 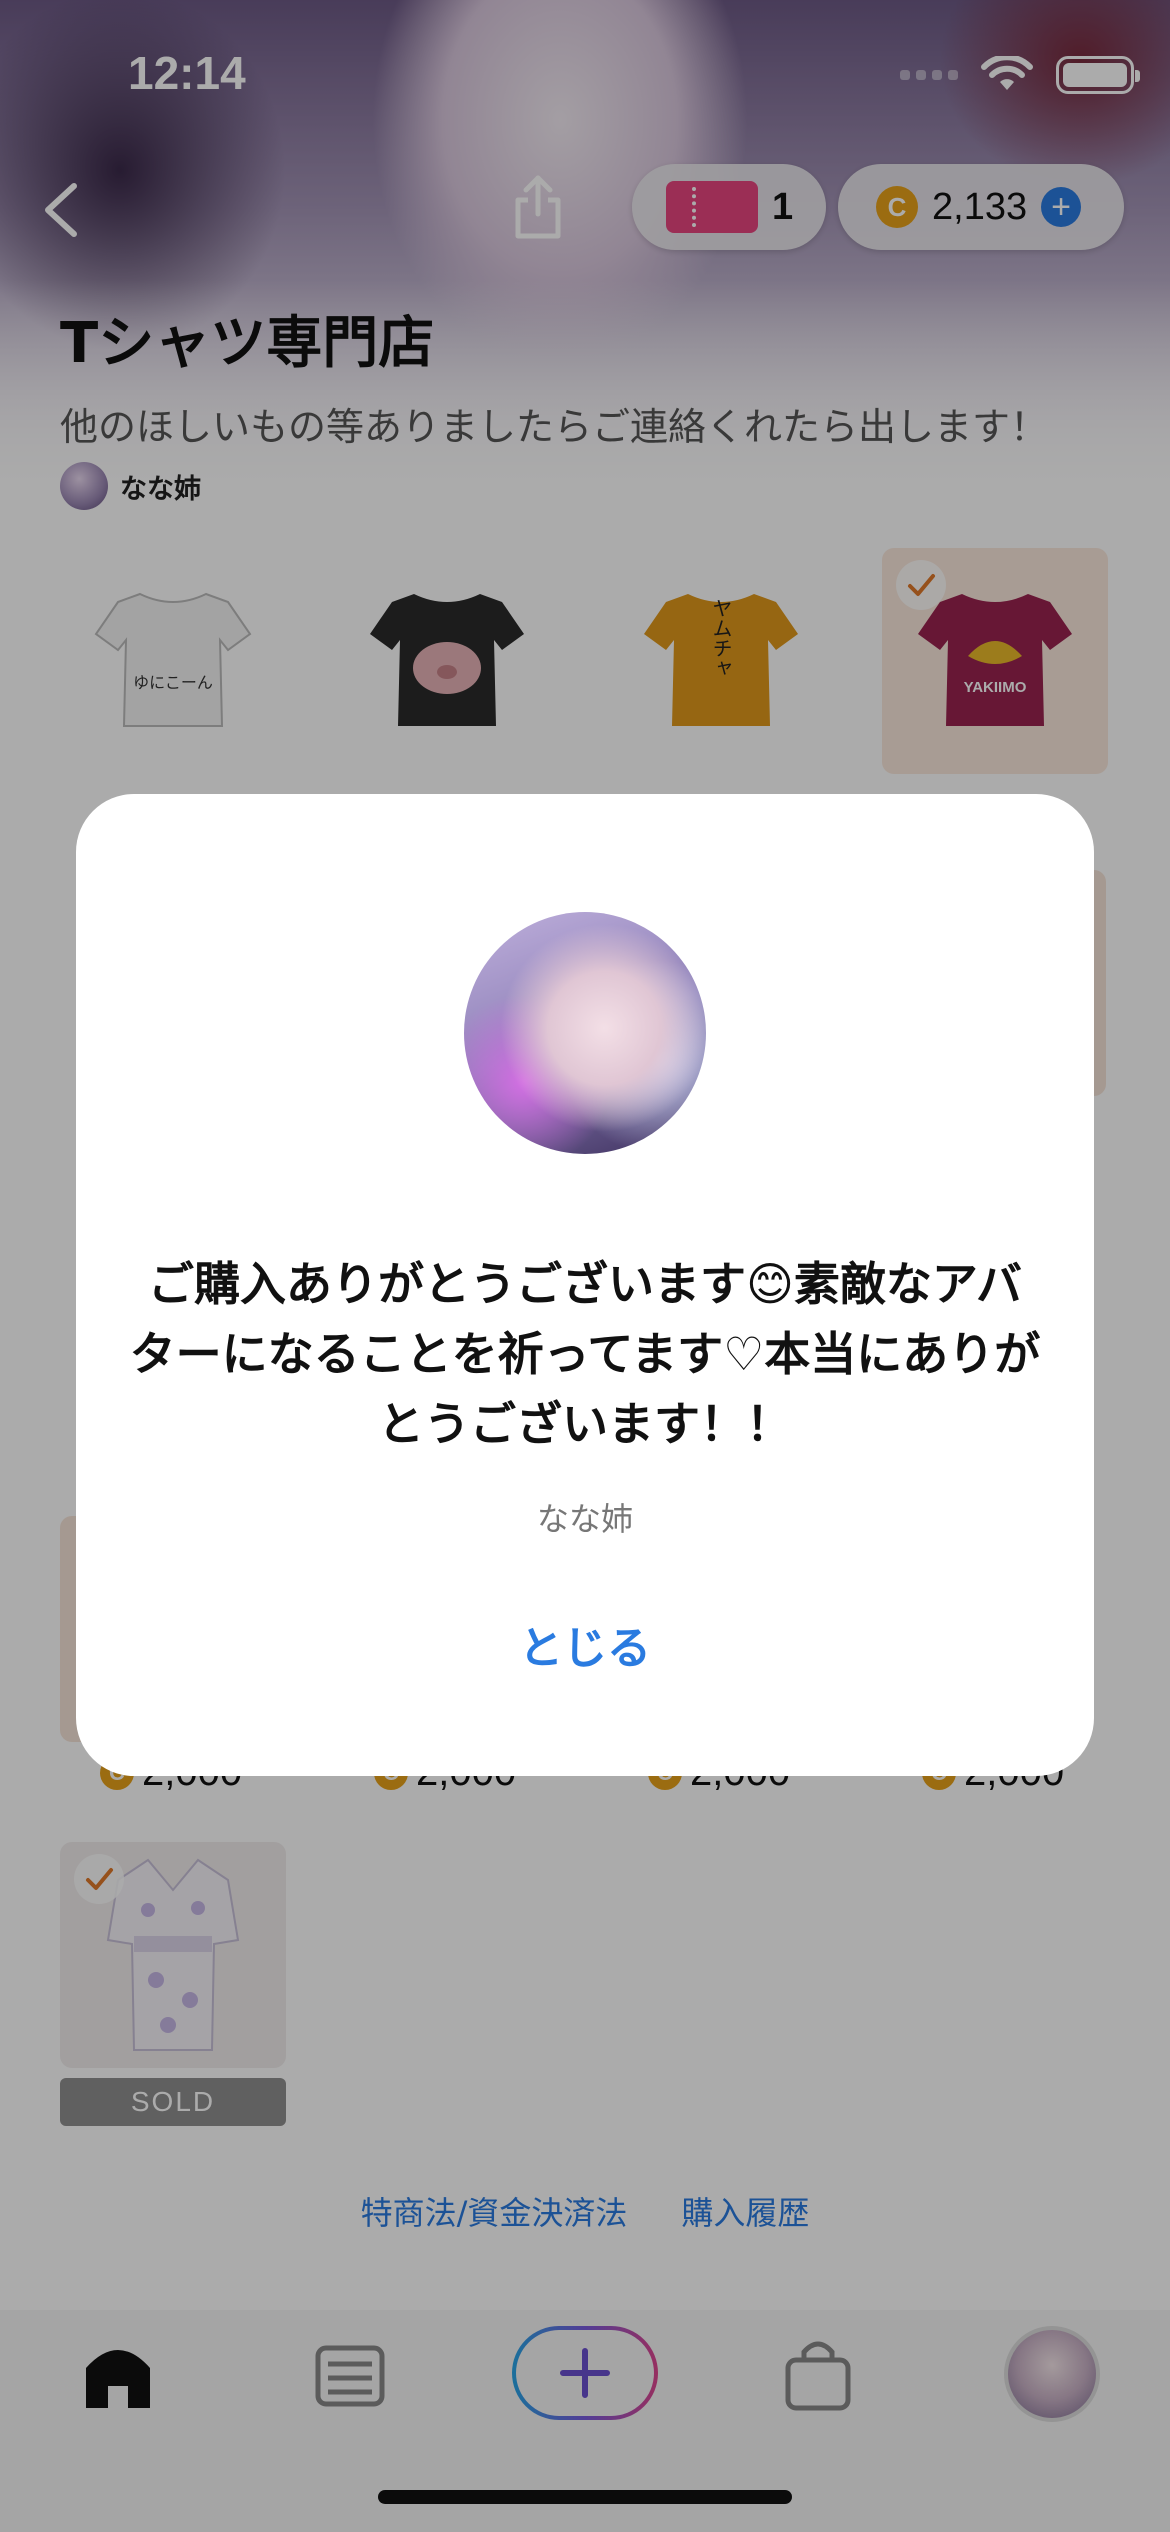 I want to click on message-author: なな姉, so click(x=584, y=1519).